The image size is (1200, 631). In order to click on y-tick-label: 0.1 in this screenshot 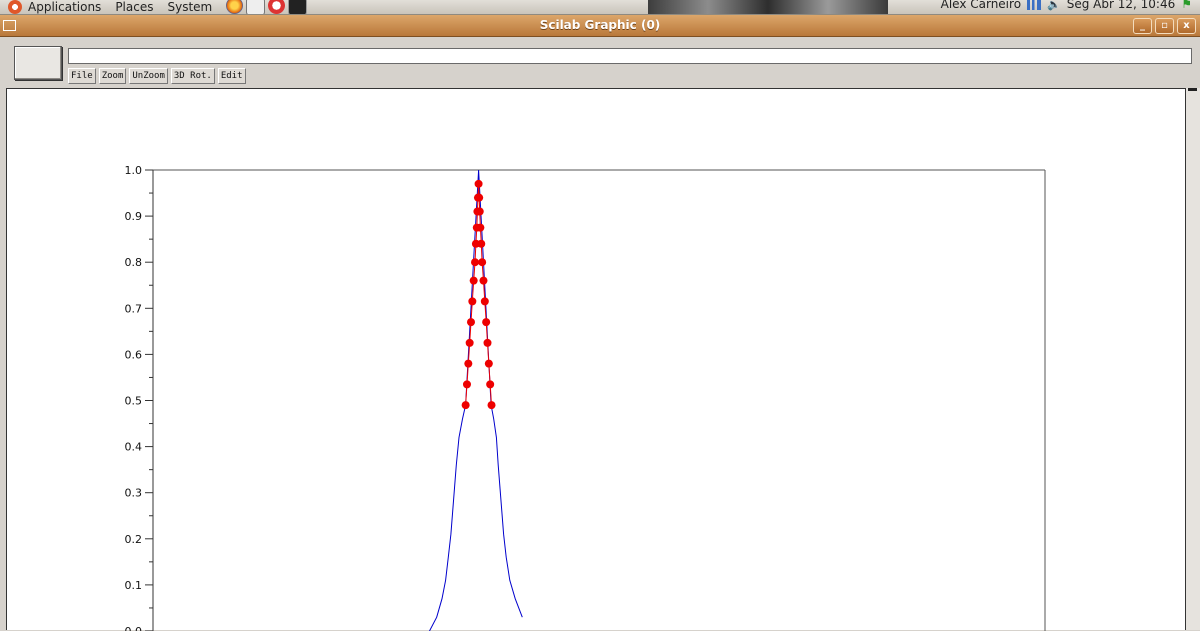, I will do `click(134, 585)`.